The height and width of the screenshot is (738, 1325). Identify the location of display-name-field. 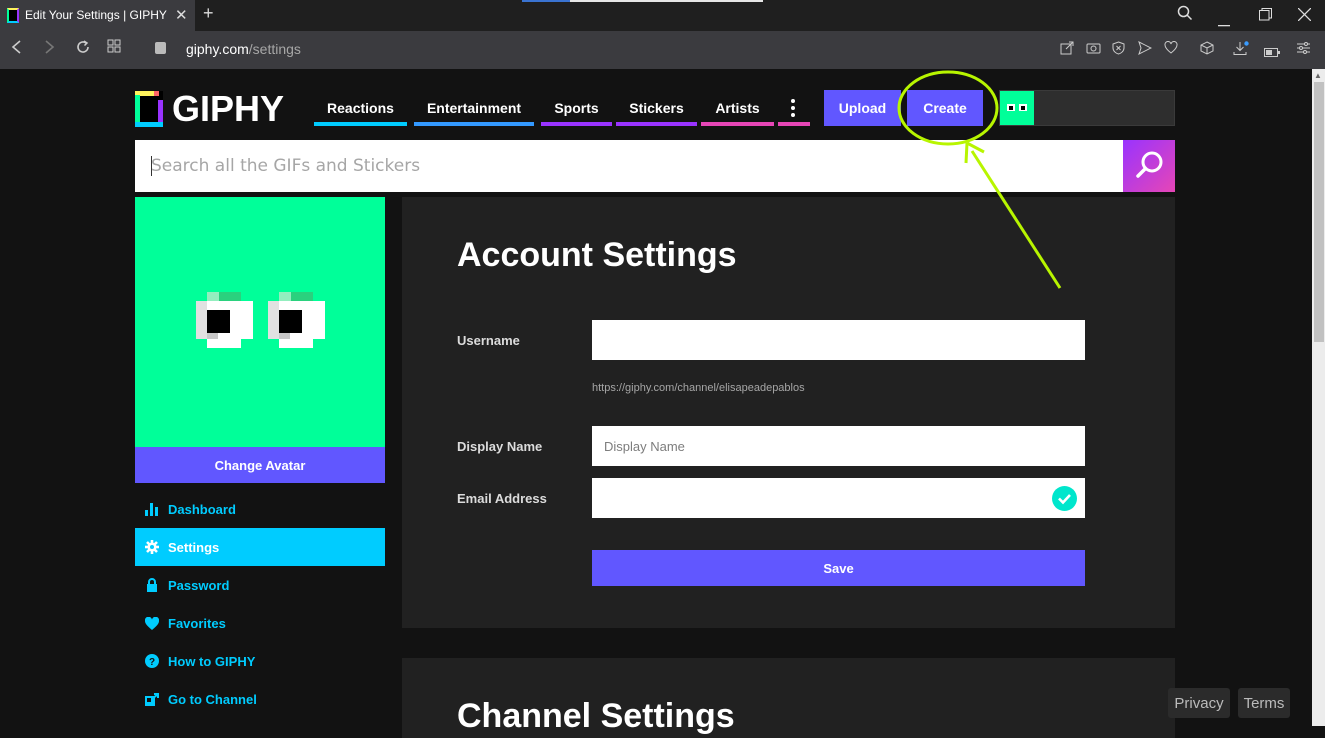
(838, 446).